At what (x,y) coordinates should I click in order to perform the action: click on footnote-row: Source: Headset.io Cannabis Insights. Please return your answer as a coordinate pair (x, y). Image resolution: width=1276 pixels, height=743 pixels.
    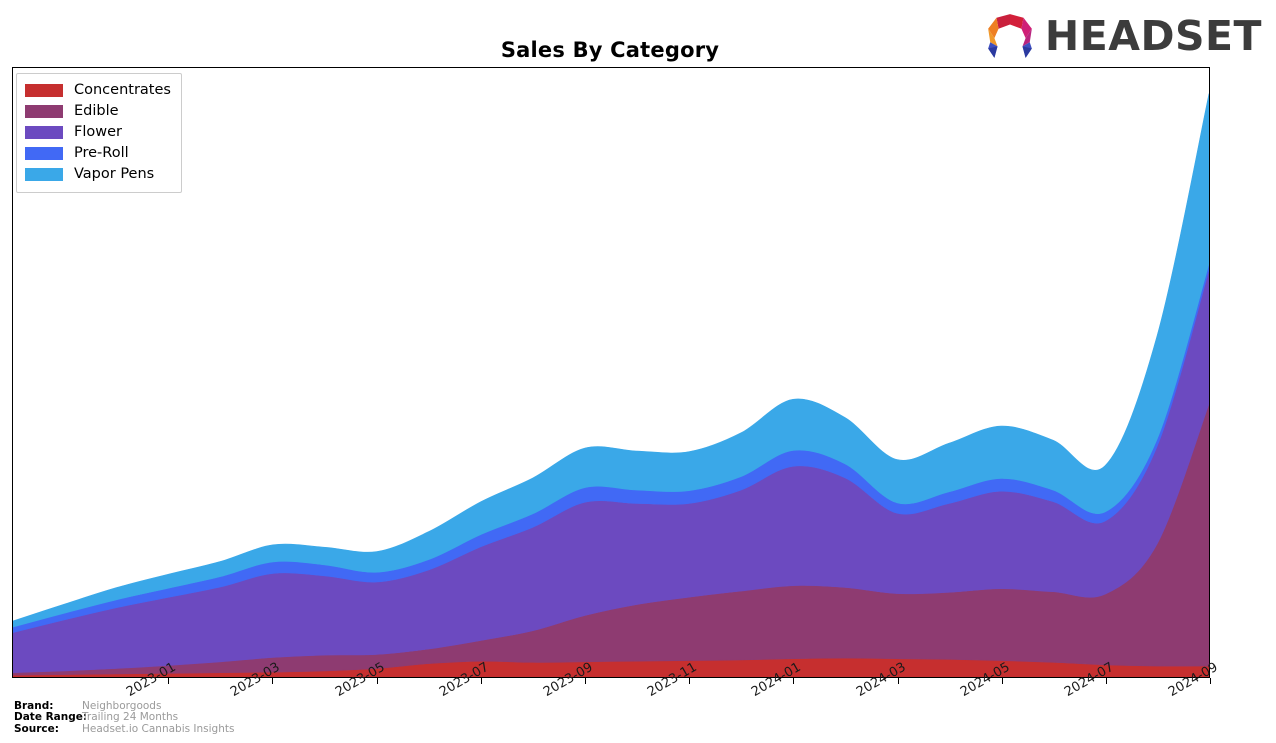
    Looking at the image, I should click on (124, 729).